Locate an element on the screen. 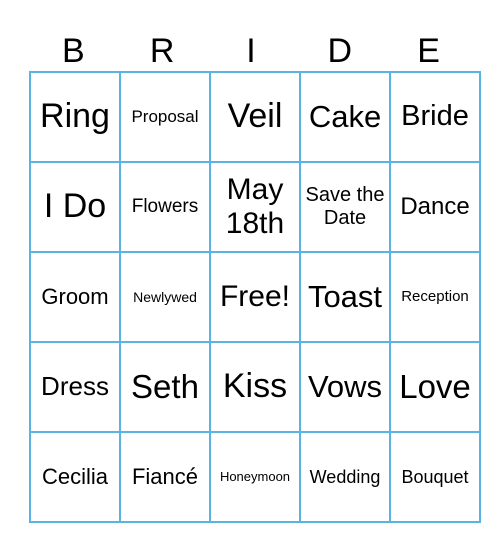  bingo-cell: Seth is located at coordinates (165, 387).